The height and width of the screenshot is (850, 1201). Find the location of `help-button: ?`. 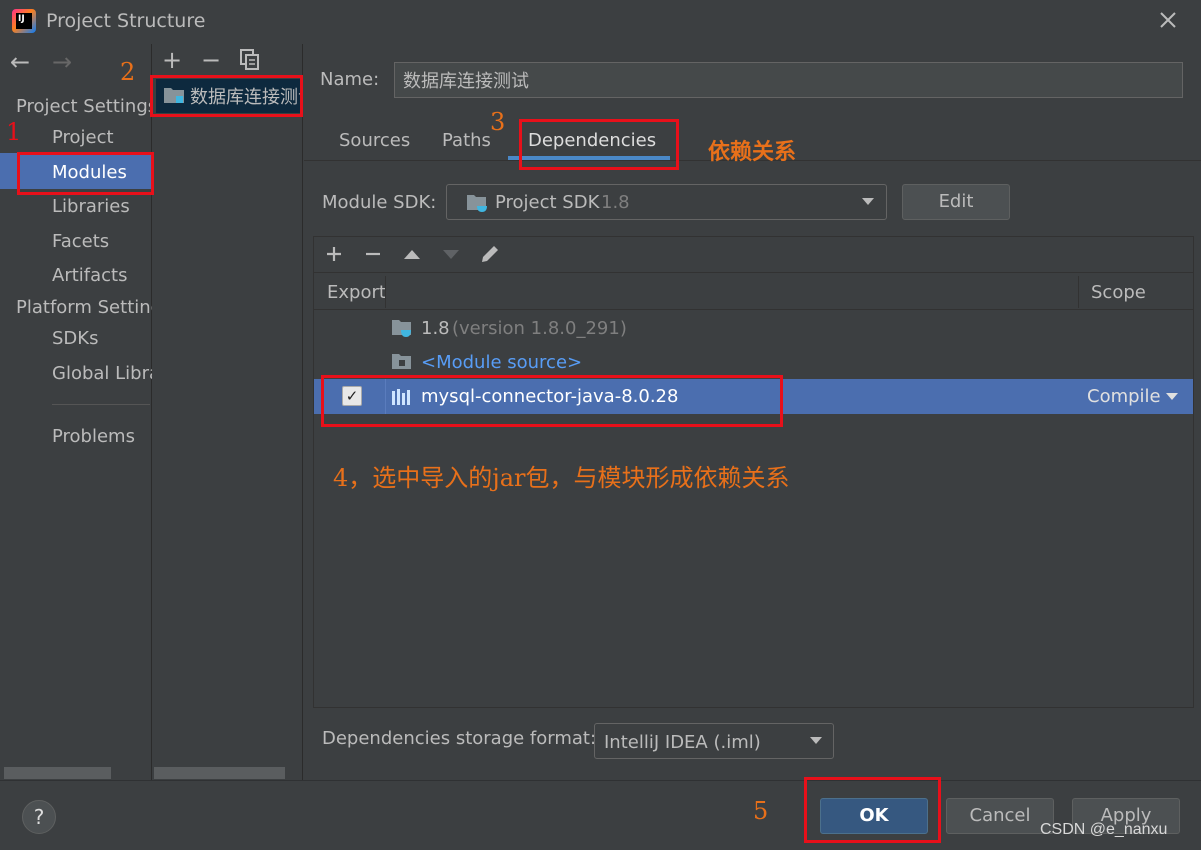

help-button: ? is located at coordinates (39, 817).